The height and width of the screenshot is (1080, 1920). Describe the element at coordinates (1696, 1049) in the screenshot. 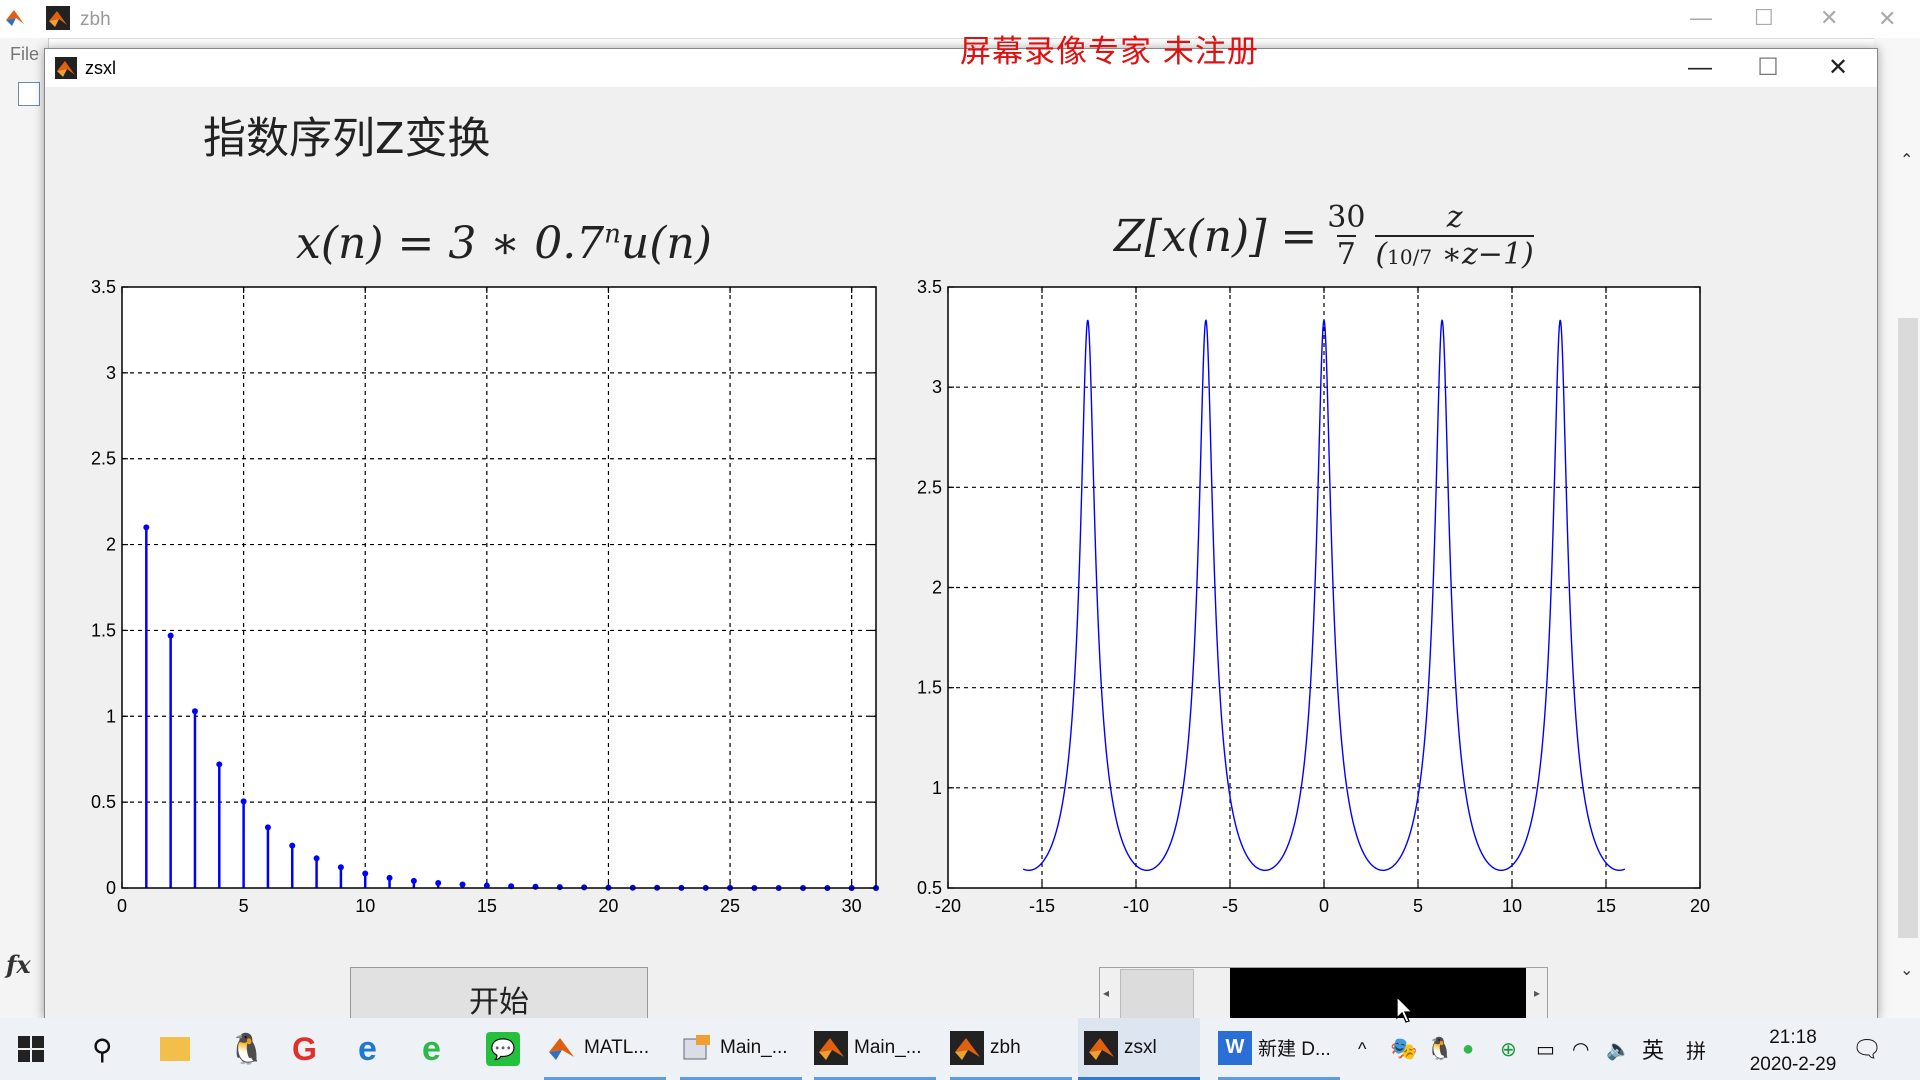

I see `ime-mode: 拼` at that location.